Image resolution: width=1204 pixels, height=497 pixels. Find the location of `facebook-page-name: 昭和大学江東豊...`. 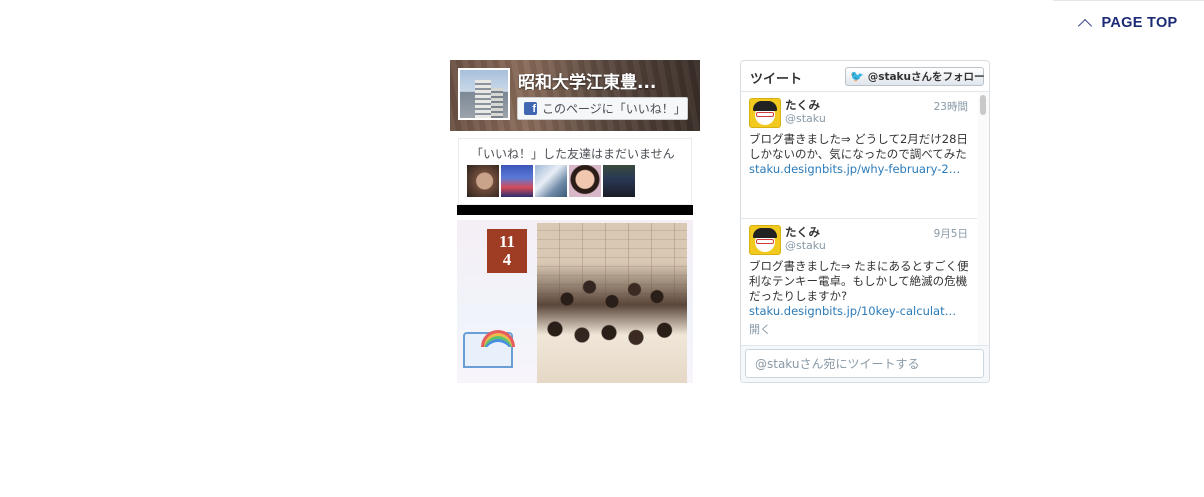

facebook-page-name: 昭和大学江東豊... is located at coordinates (607, 79).